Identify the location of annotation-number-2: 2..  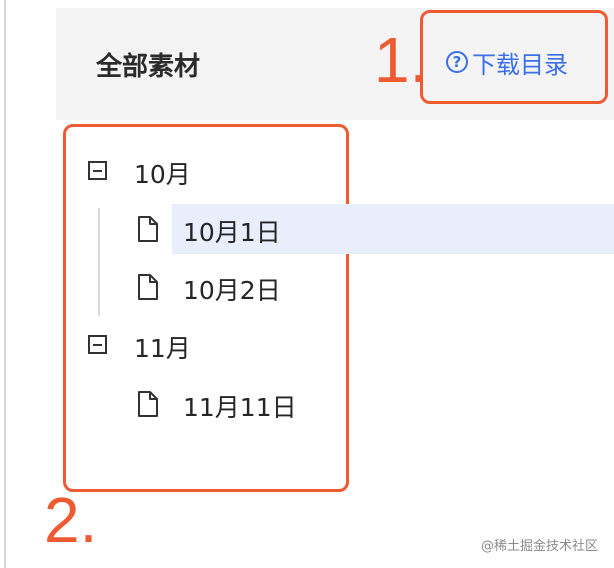
(71, 520).